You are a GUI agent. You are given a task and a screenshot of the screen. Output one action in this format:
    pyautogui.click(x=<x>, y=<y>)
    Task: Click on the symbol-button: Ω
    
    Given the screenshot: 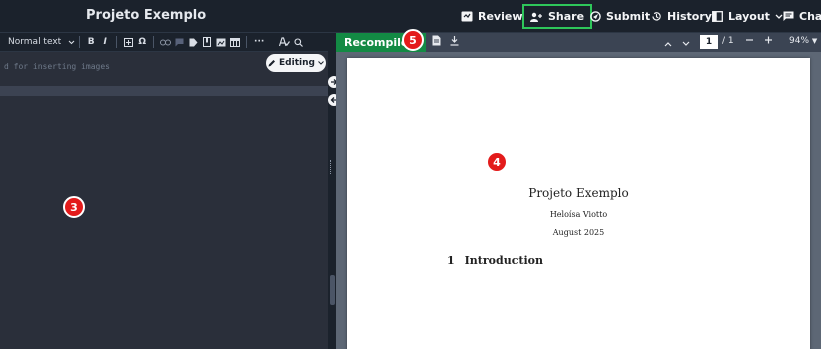 What is the action you would take?
    pyautogui.click(x=142, y=42)
    